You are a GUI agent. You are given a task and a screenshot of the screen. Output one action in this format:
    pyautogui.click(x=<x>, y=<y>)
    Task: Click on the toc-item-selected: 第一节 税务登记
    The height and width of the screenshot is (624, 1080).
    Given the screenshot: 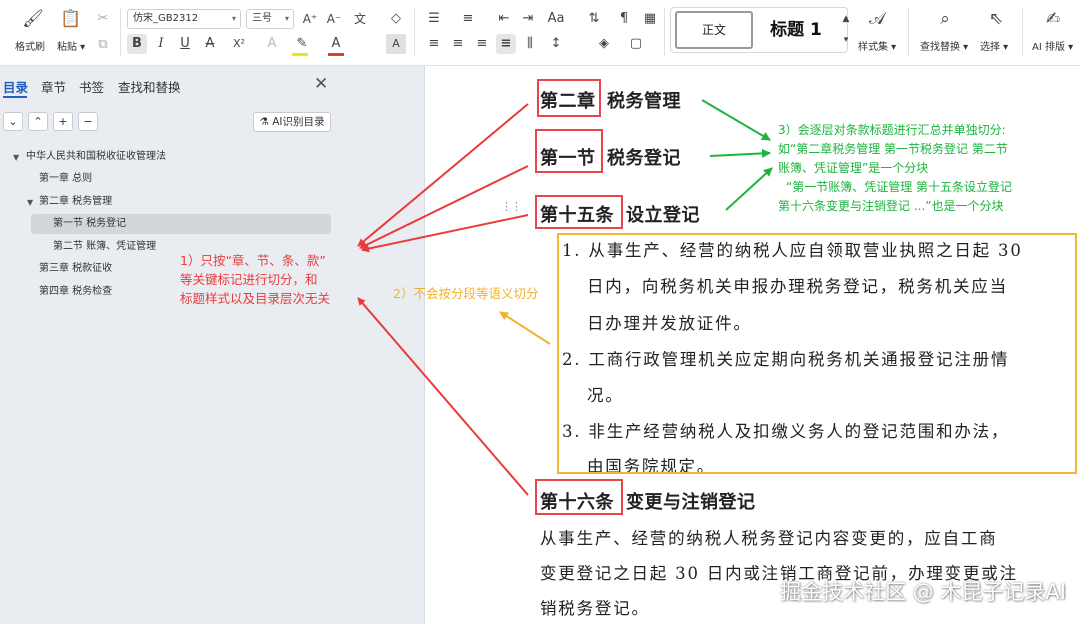 What is the action you would take?
    pyautogui.click(x=181, y=224)
    